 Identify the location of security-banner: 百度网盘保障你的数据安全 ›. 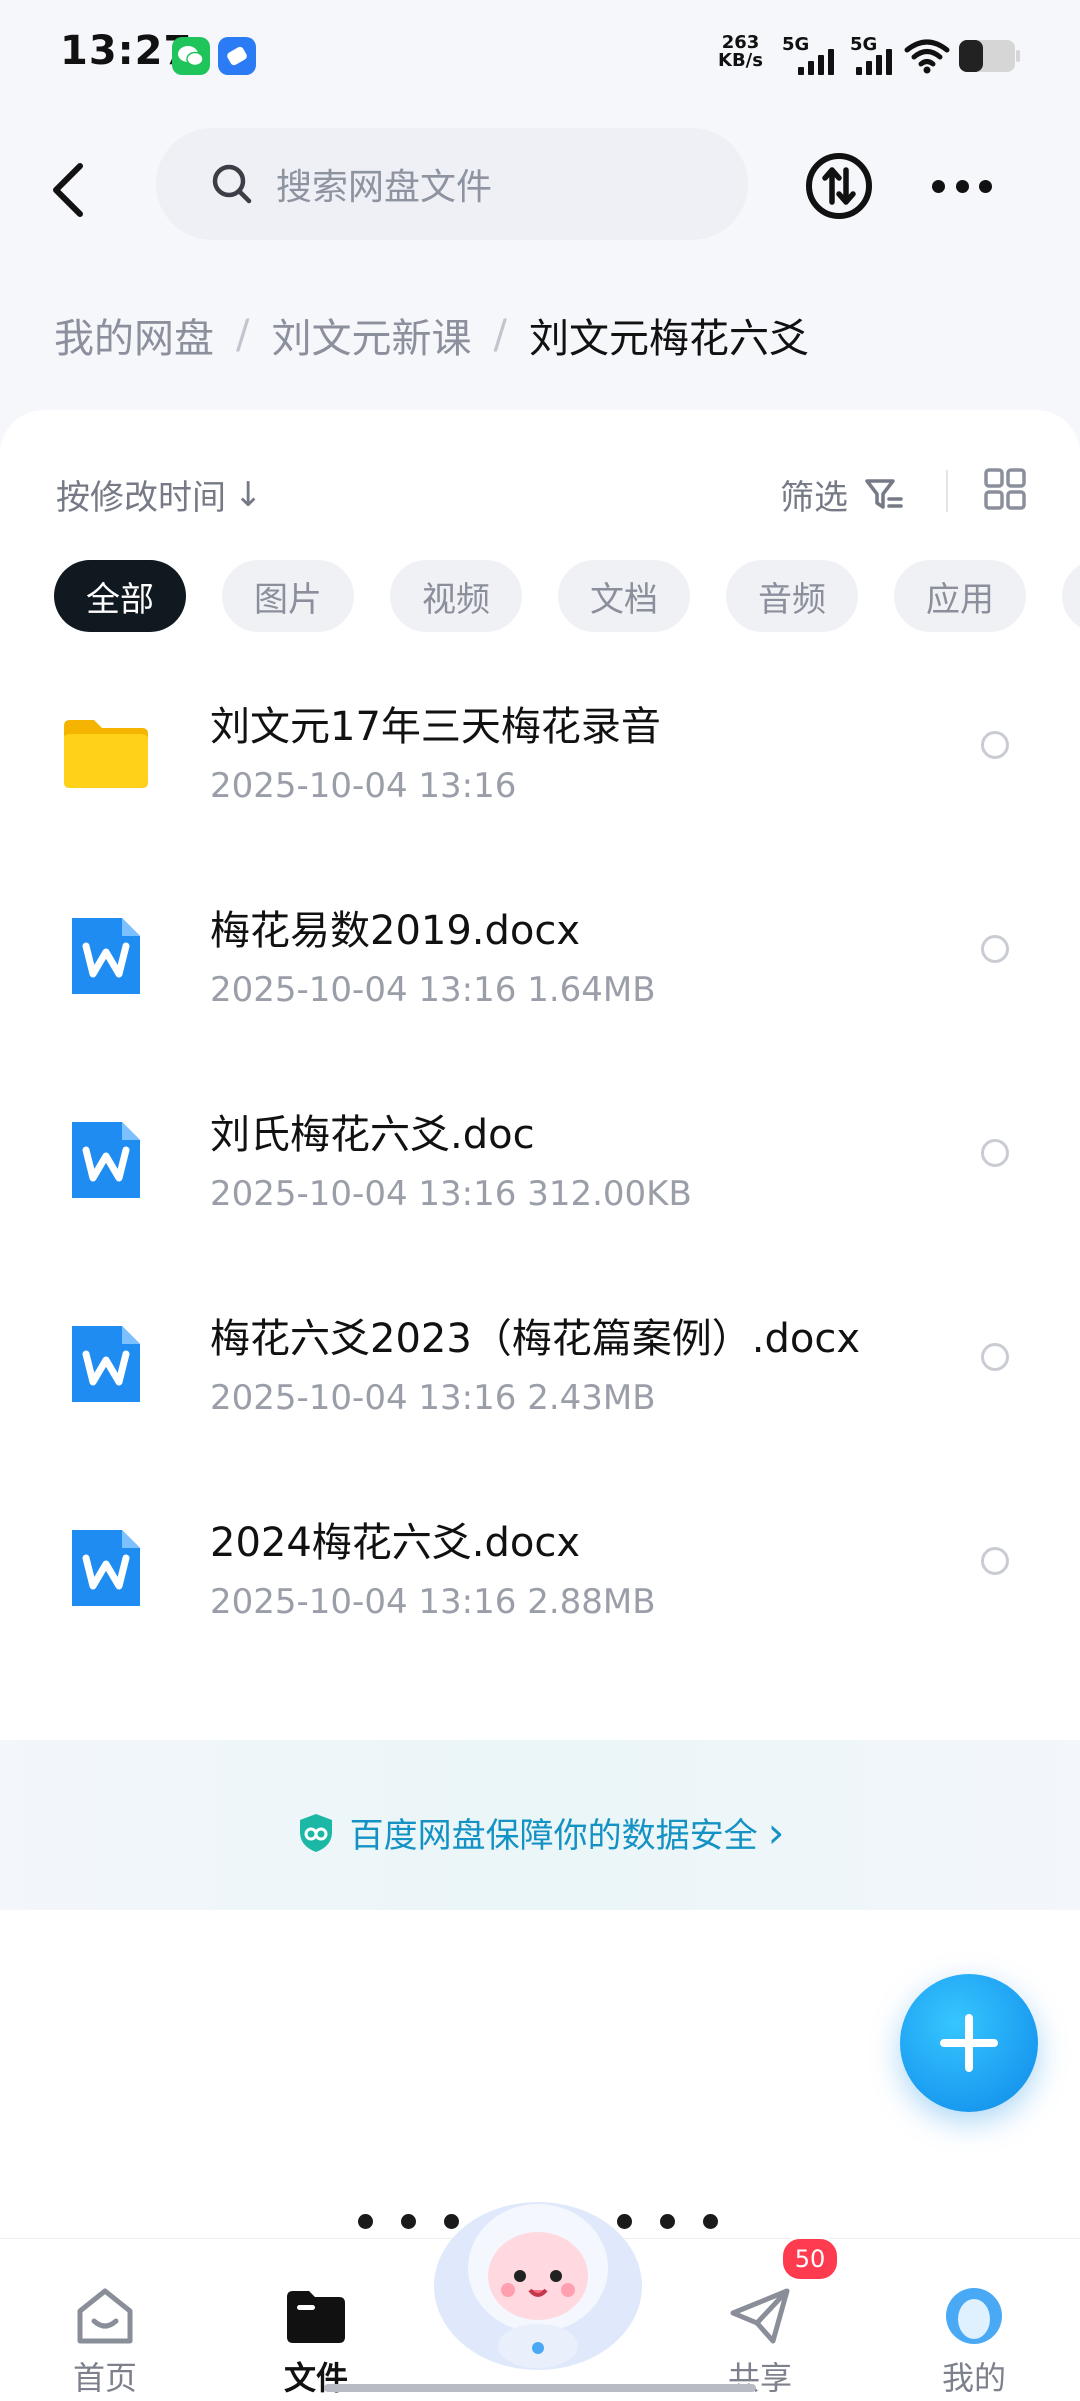
(540, 1825).